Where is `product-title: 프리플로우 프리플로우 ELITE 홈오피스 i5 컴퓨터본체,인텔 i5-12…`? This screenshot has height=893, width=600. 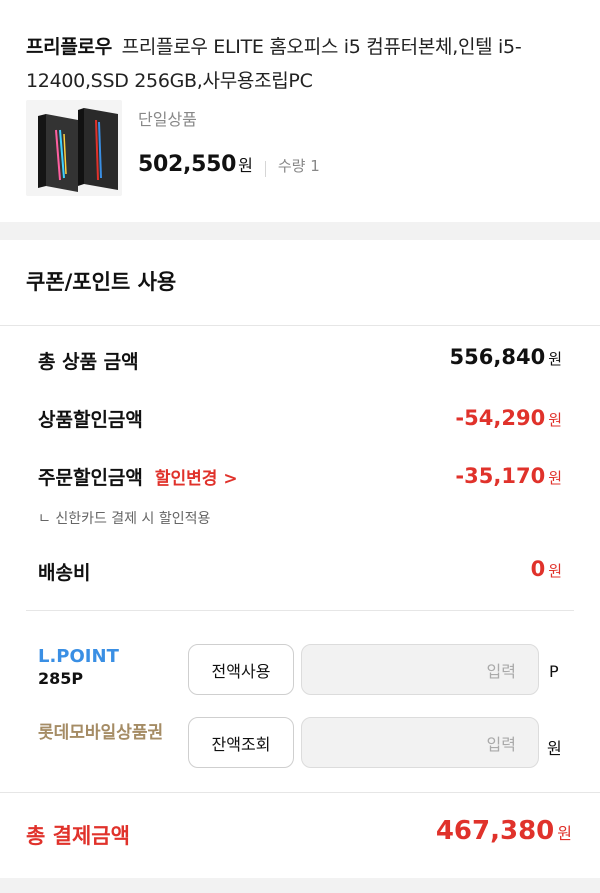 product-title: 프리플로우 프리플로우 ELITE 홈오피스 i5 컴퓨터본체,인텔 i5-12… is located at coordinates (300, 64).